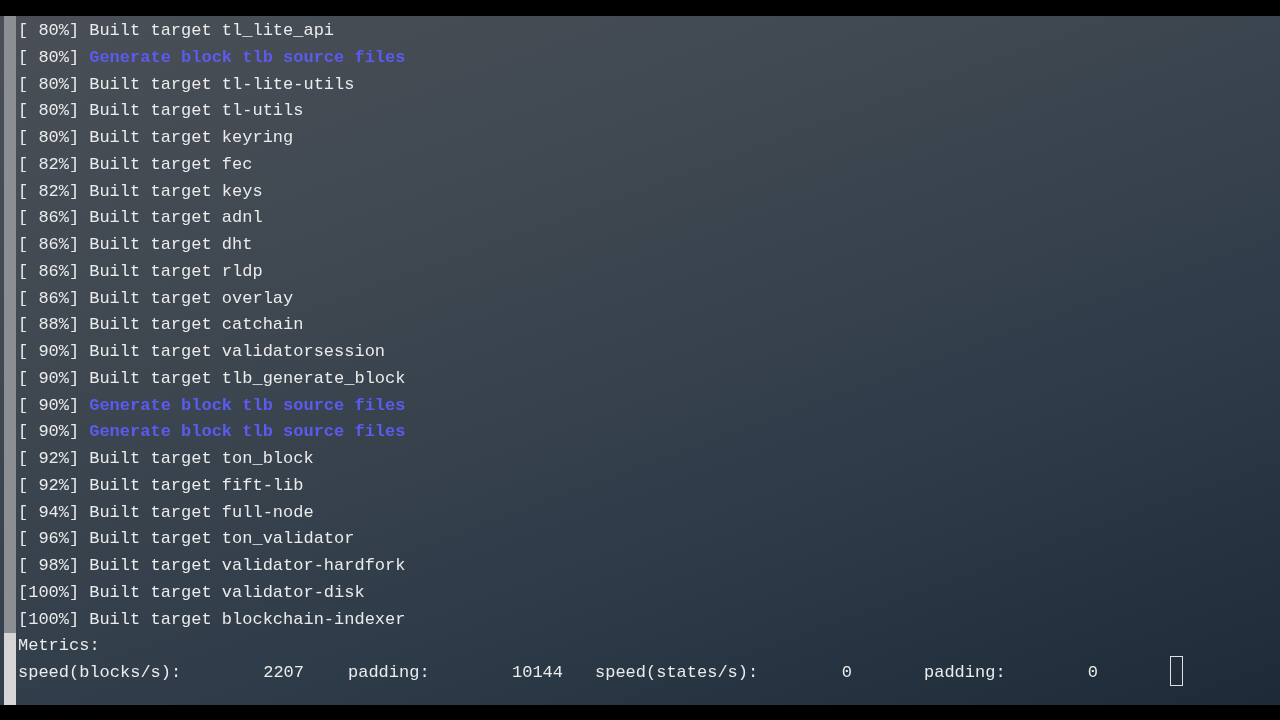  What do you see at coordinates (191, 298) in the screenshot?
I see `build-message: Built target overlay` at bounding box center [191, 298].